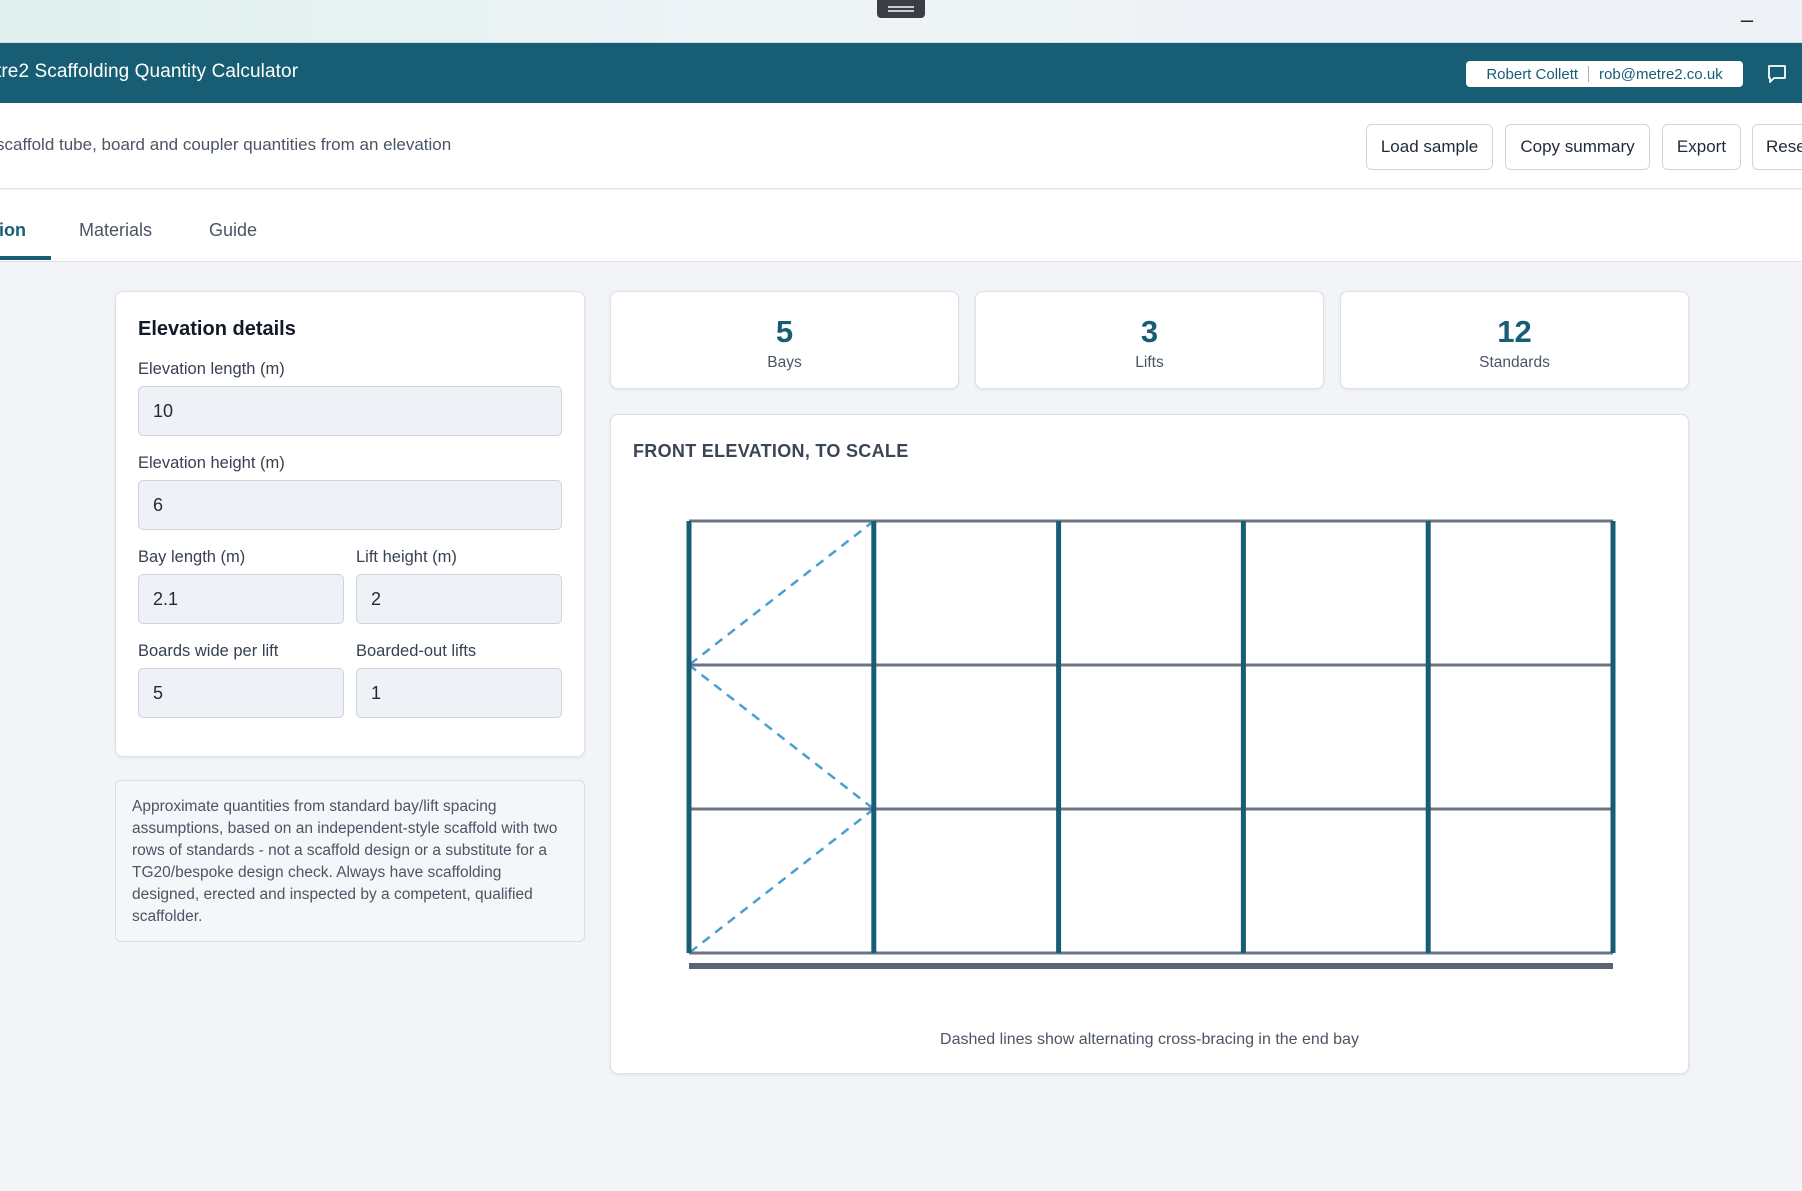 Image resolution: width=1802 pixels, height=1191 pixels. What do you see at coordinates (241, 599) in the screenshot?
I see `bay-length-input` at bounding box center [241, 599].